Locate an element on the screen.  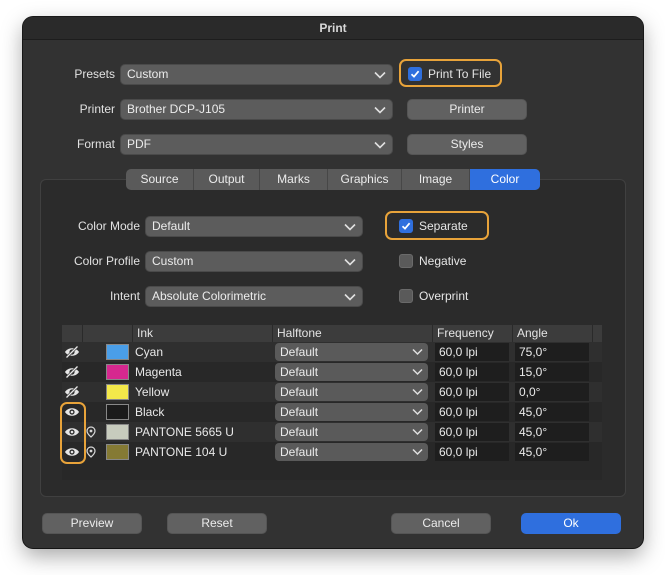
separate-checkbox: Separate is located at coordinates (441, 226).